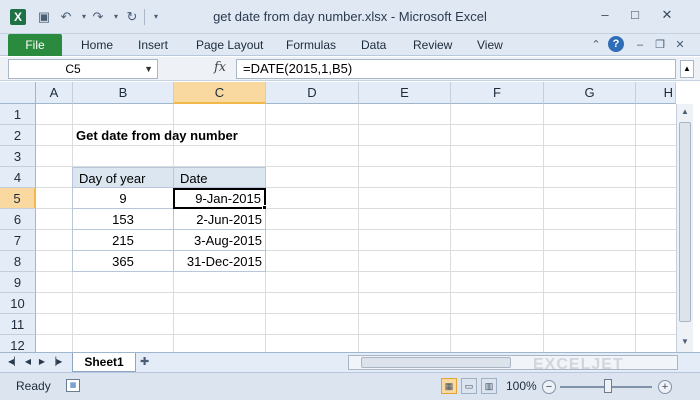  Describe the element at coordinates (687, 69) in the screenshot. I see `expand-formula-bar-icon: ▲` at that location.